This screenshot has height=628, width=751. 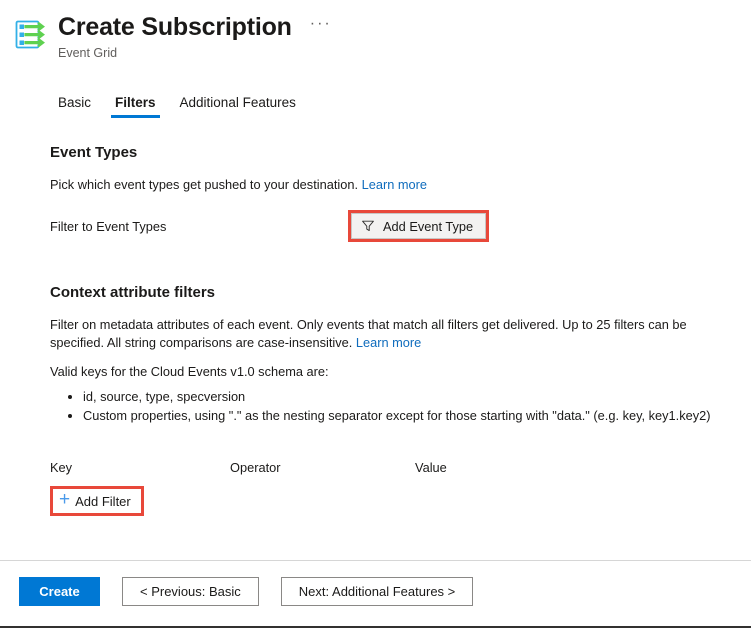 I want to click on tab-basic: Basic, so click(x=74, y=104).